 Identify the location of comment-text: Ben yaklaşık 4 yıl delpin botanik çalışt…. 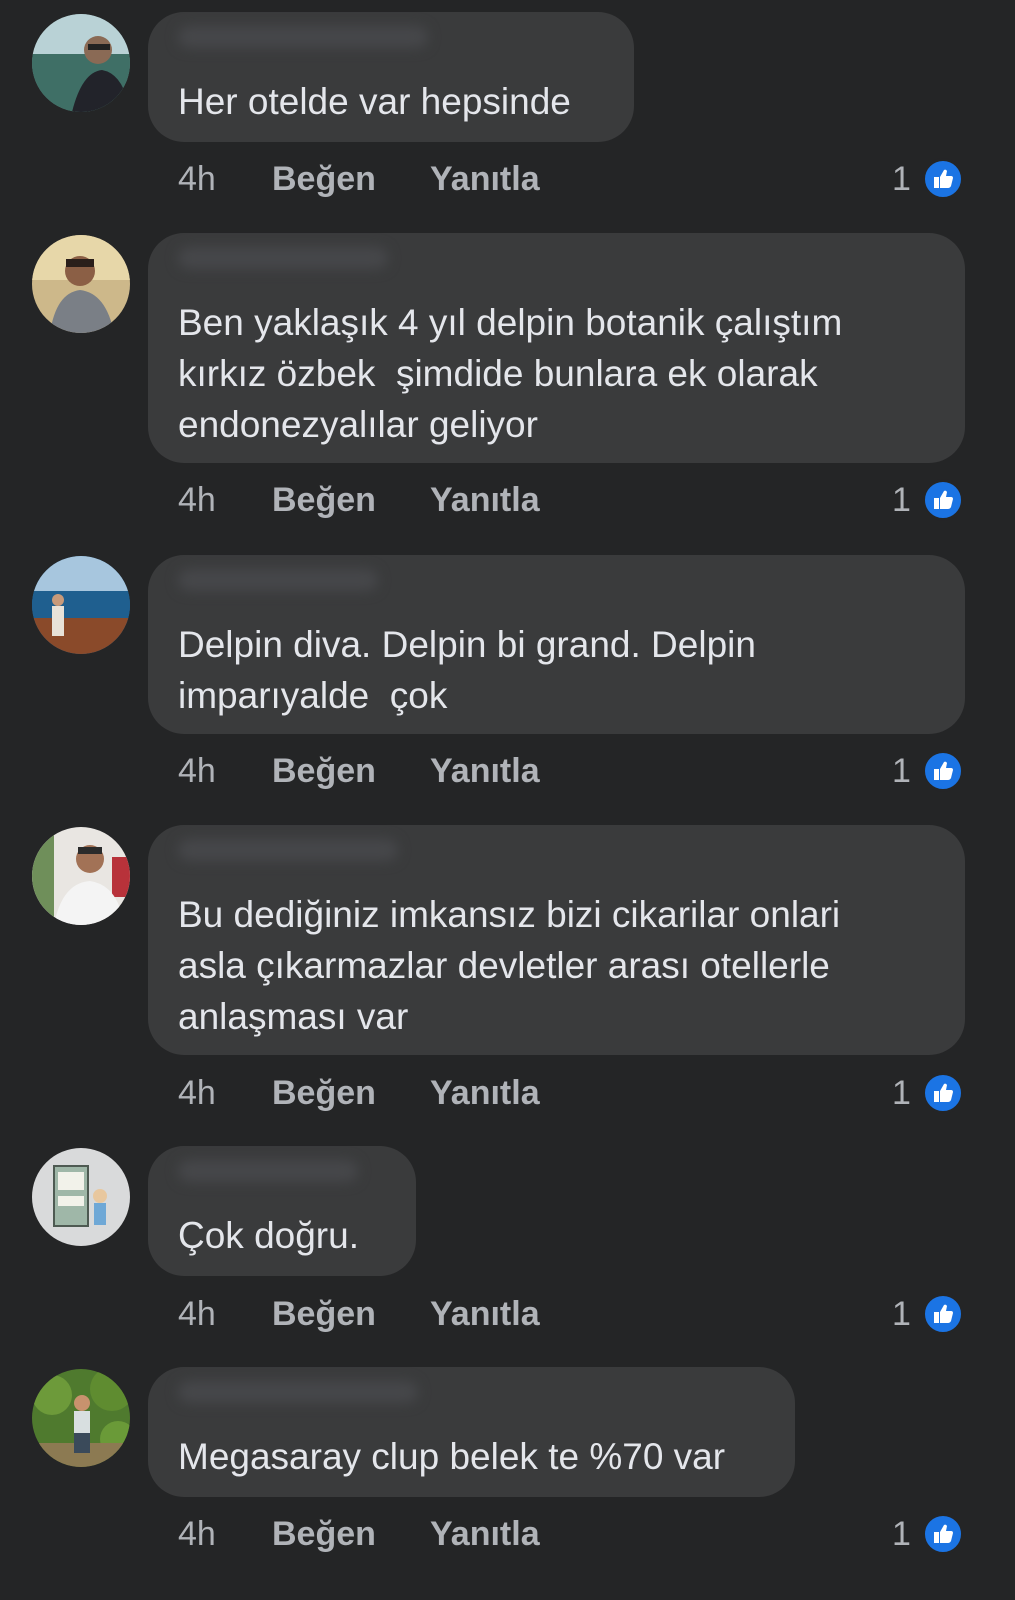
(510, 373).